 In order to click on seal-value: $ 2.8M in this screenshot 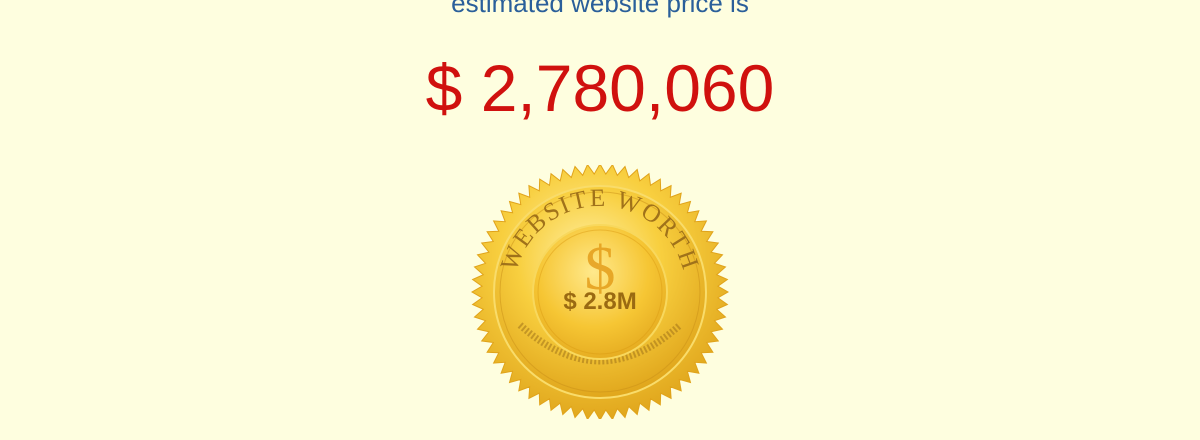, I will do `click(599, 301)`.